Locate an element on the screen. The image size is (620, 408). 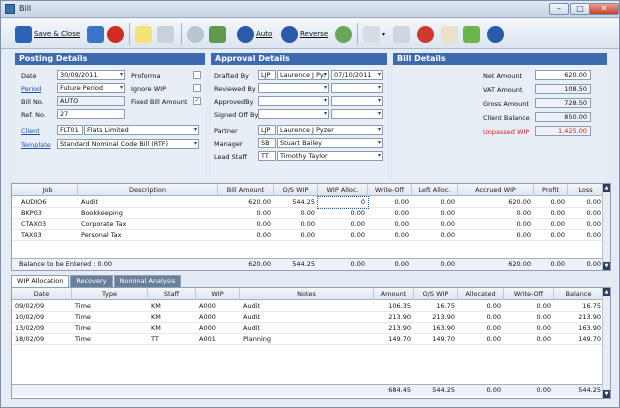
auto-button: Auto is located at coordinates (254, 34).